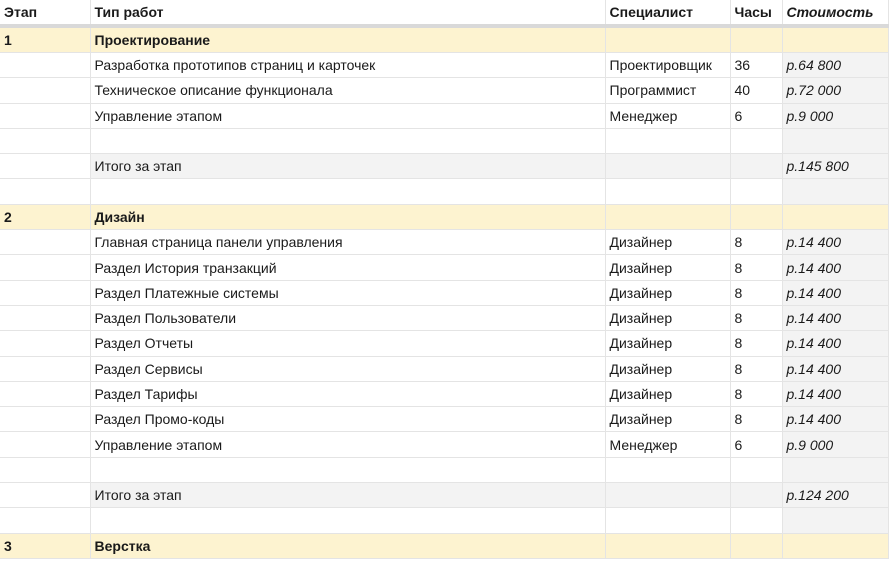 The image size is (892, 578). I want to click on header-specialist: Специалист, so click(668, 14).